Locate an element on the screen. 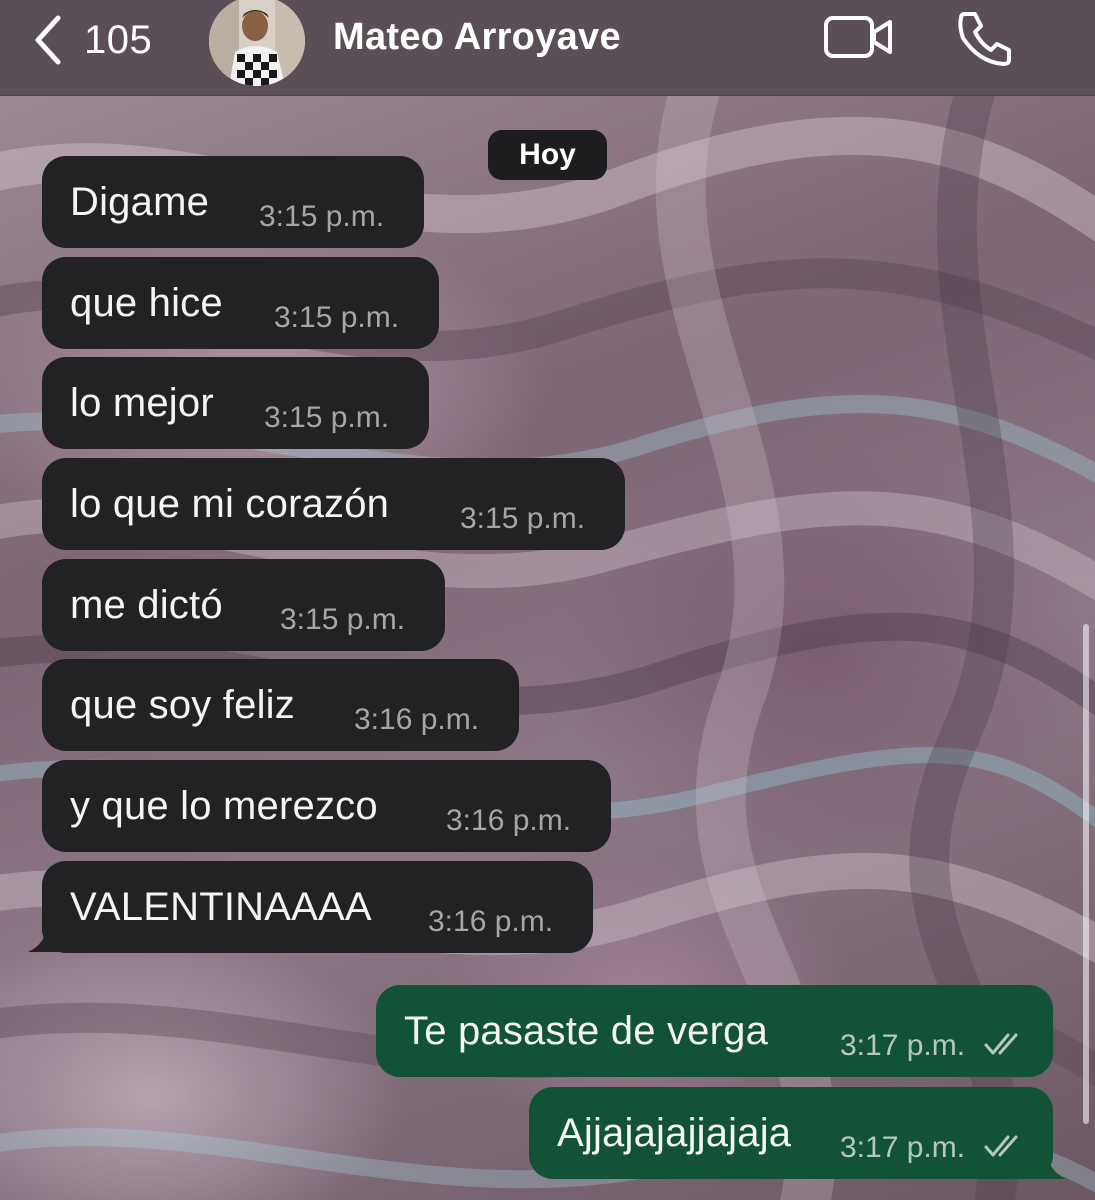 The width and height of the screenshot is (1095, 1200). message-text: y que lo merezco is located at coordinates (224, 805).